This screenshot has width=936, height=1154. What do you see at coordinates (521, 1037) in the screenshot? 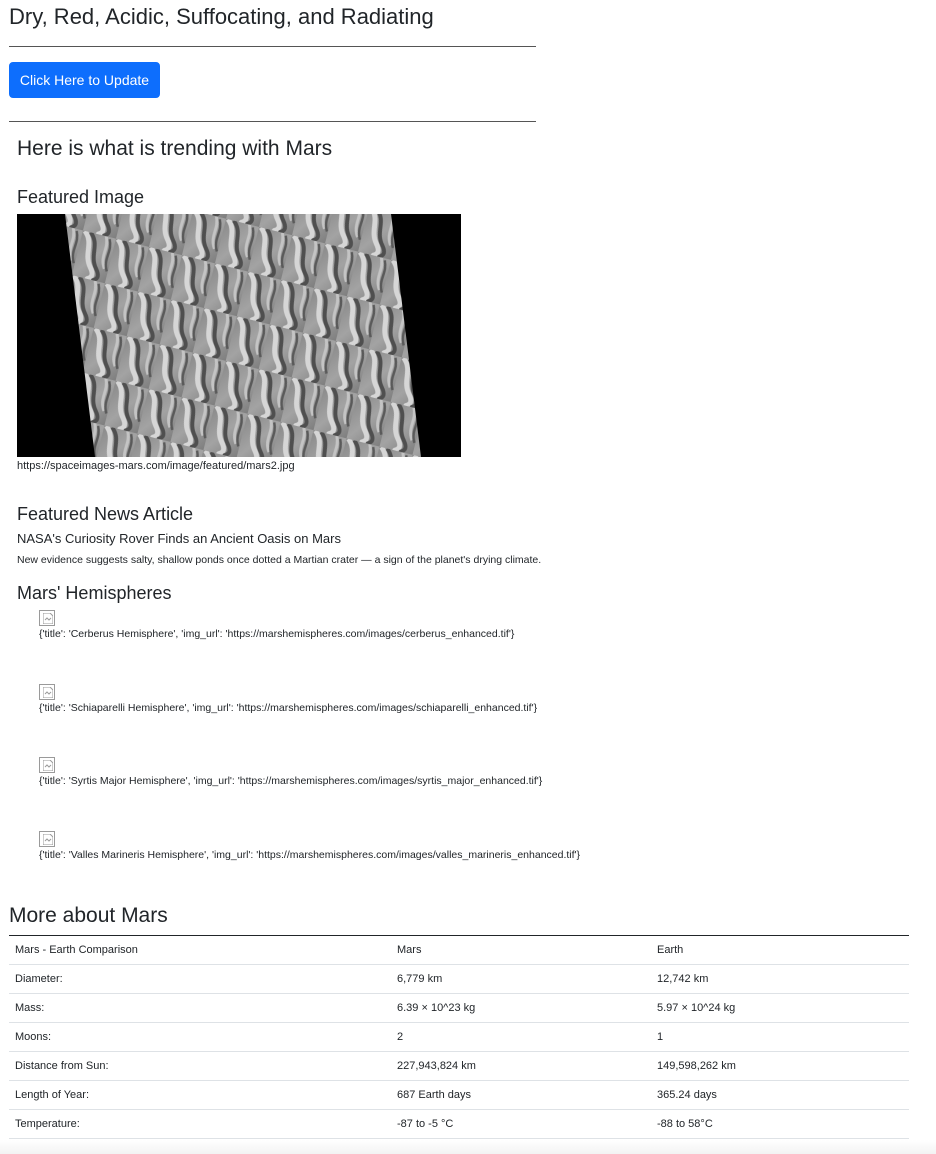
I see `table-cell: 2` at bounding box center [521, 1037].